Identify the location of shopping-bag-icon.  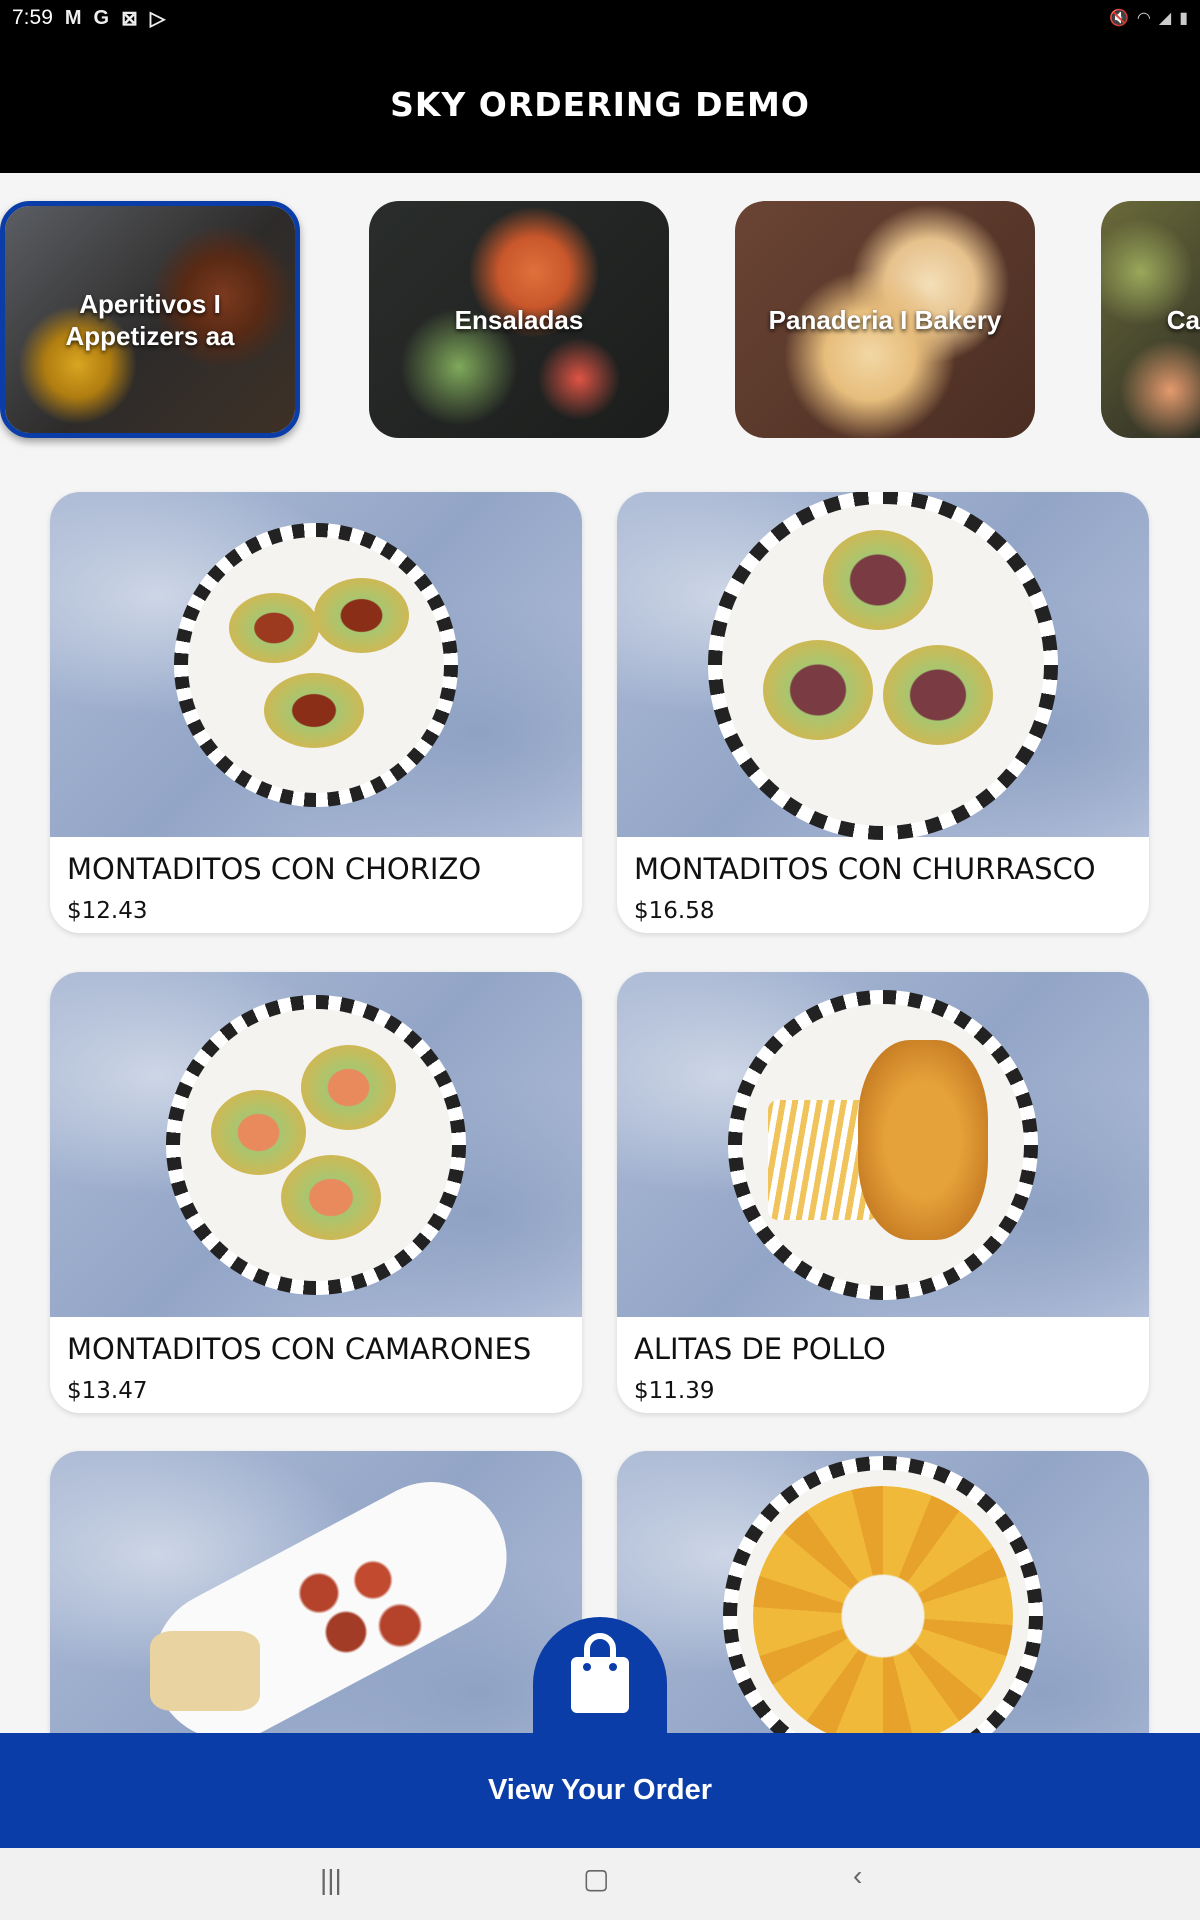
(600, 1673).